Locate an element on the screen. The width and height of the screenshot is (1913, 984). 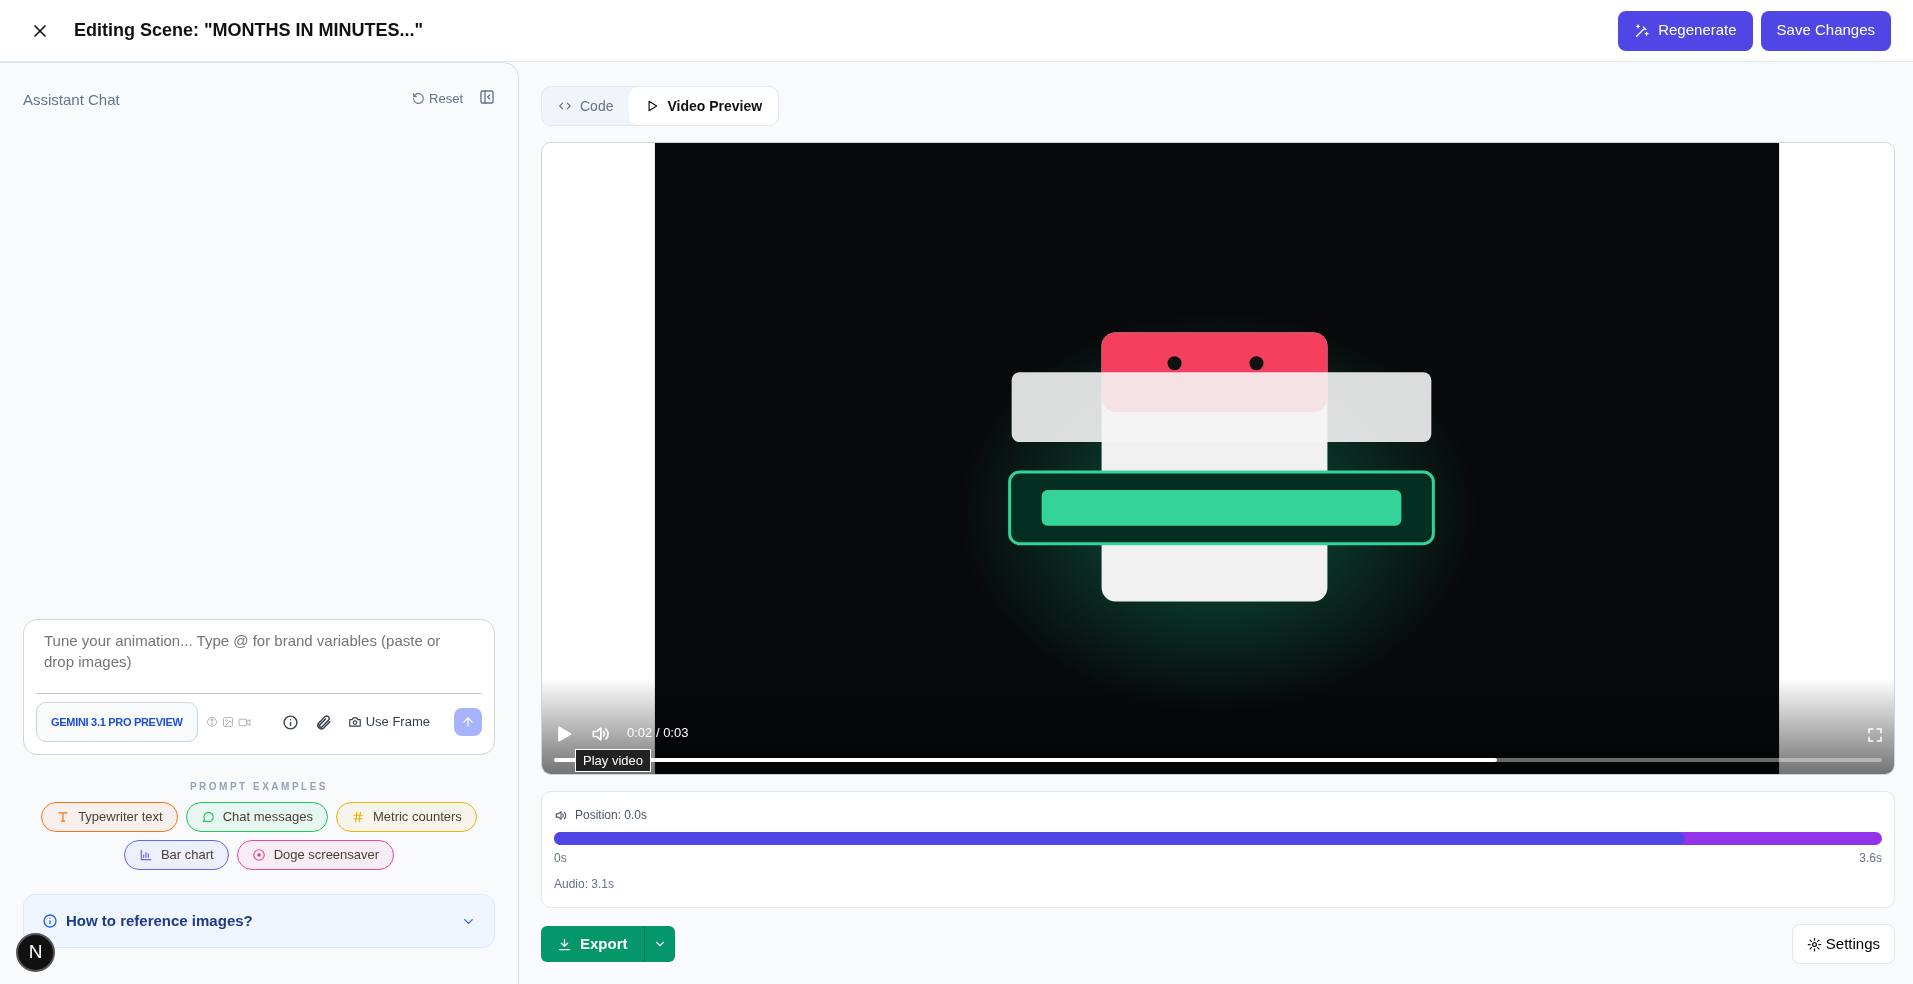
info-button is located at coordinates (290, 722).